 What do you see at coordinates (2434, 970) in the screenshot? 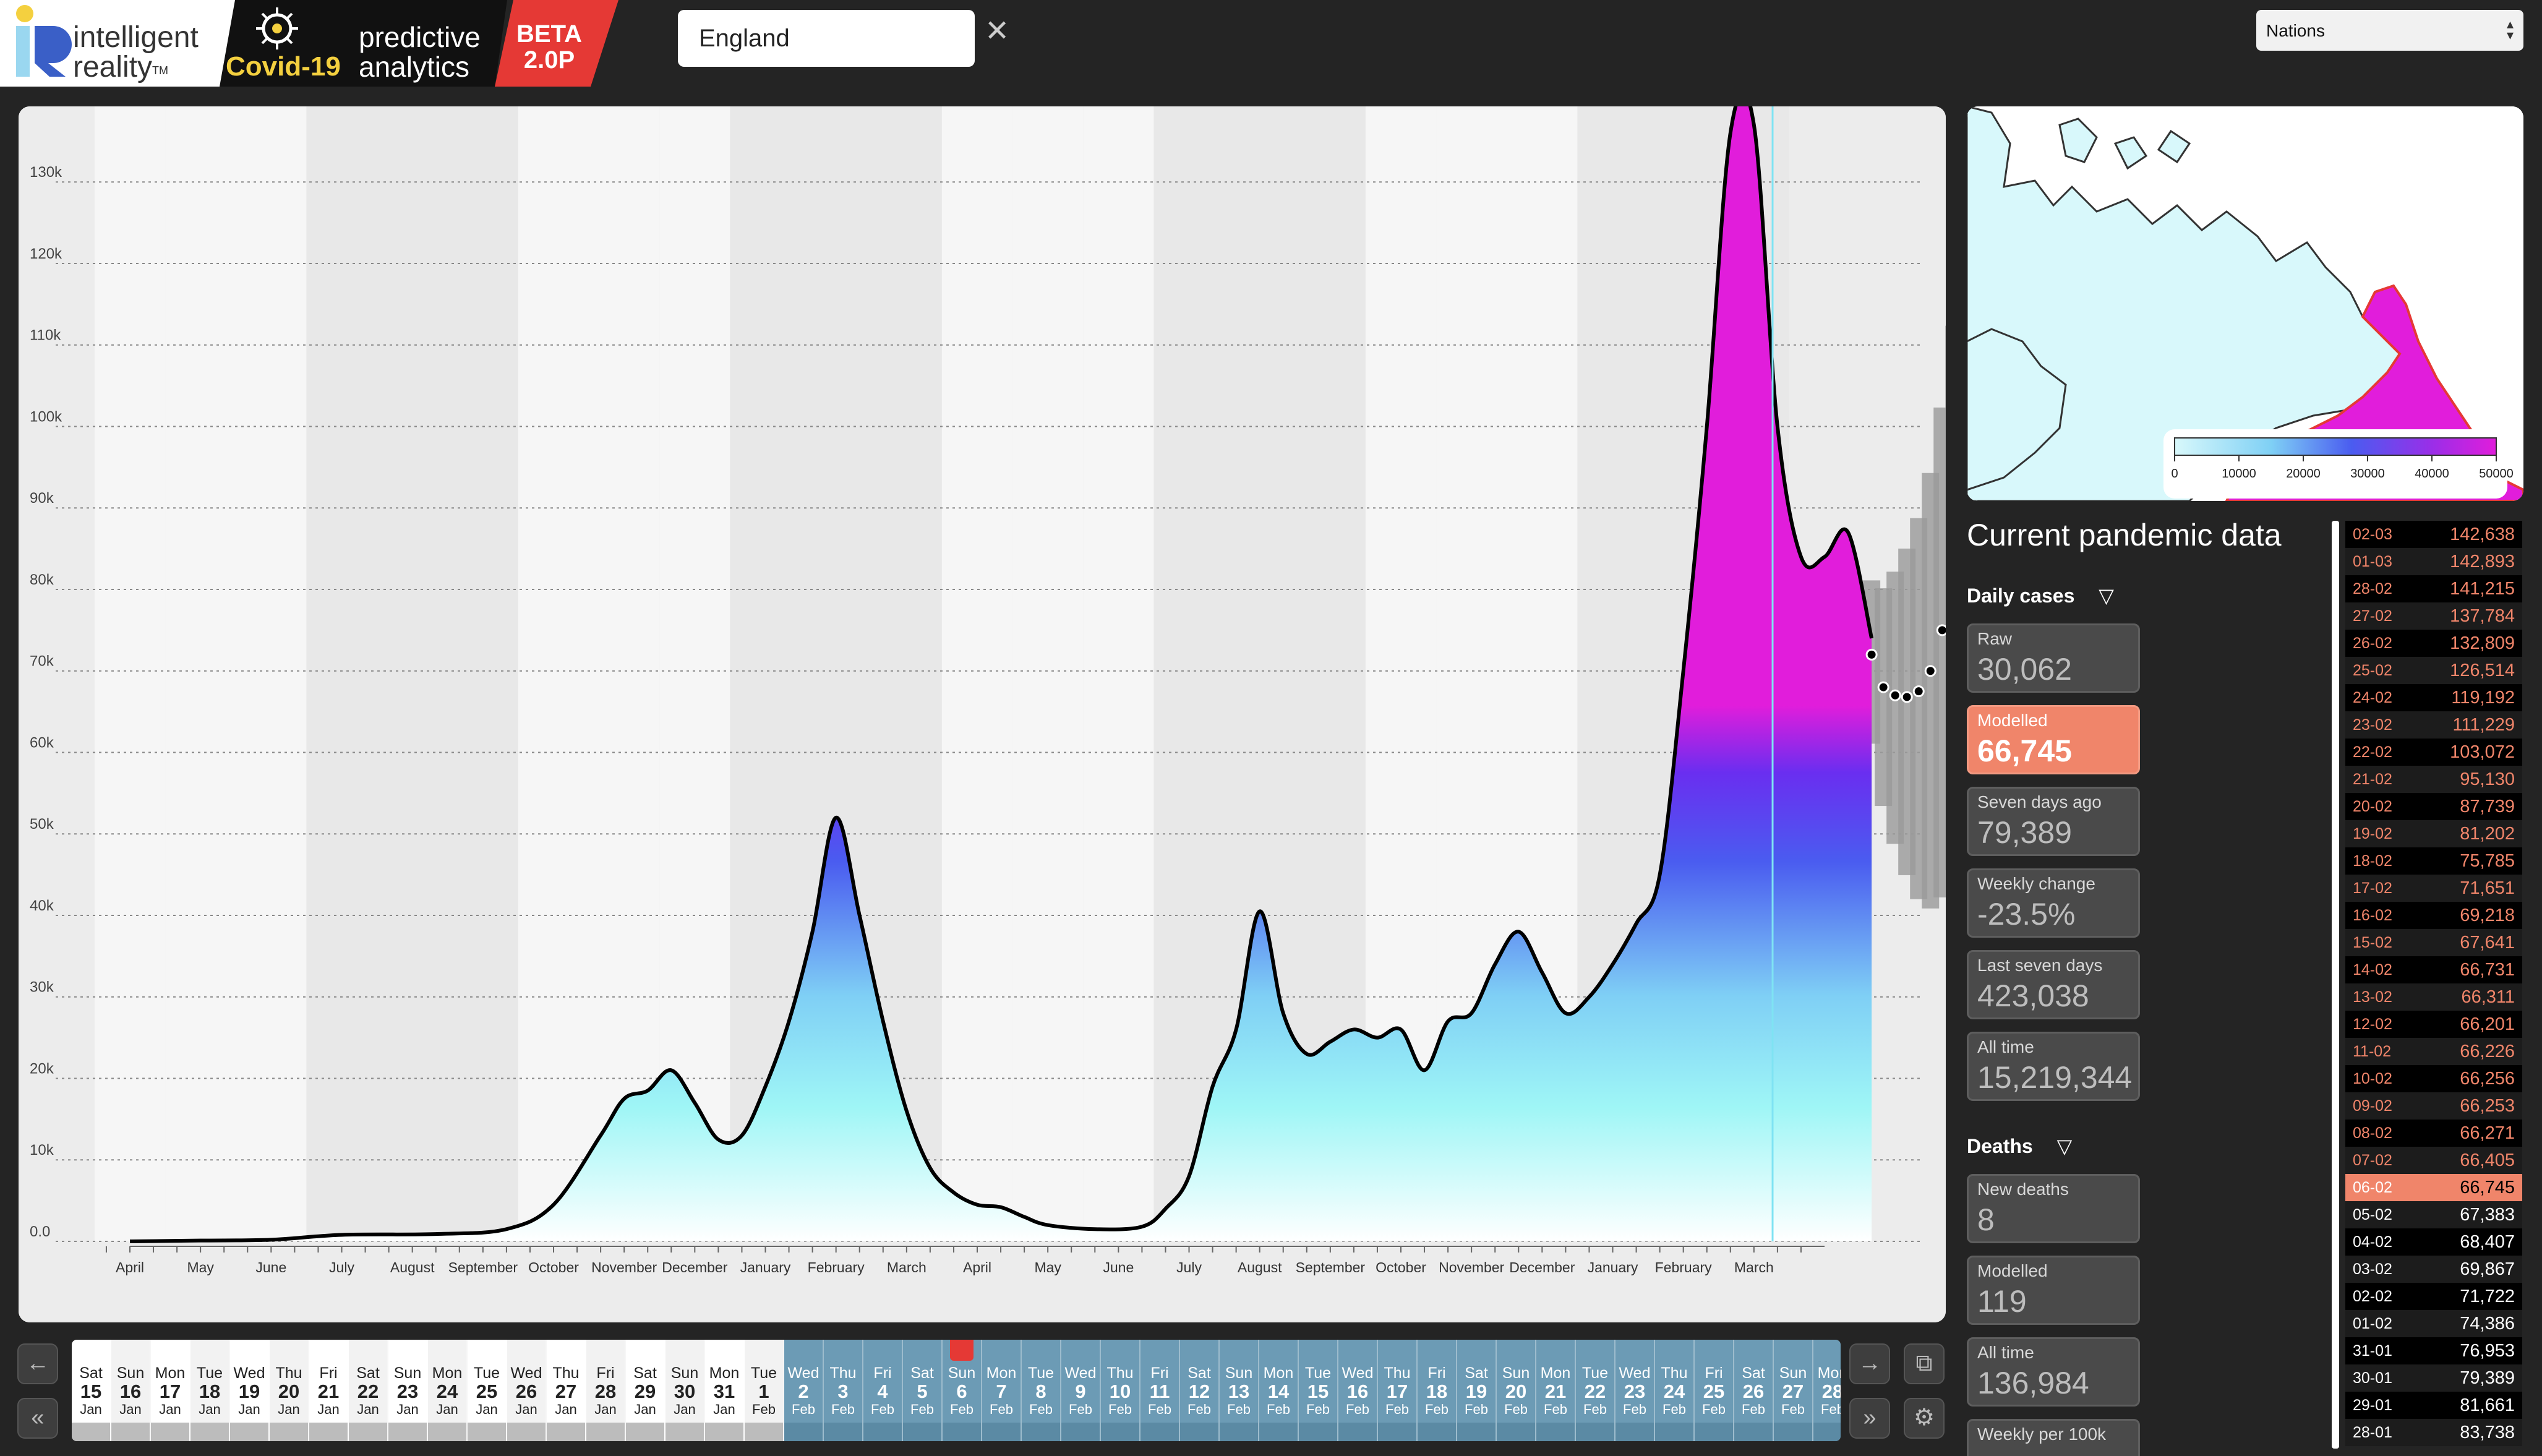
I see `history-row: 14-02 66,731` at bounding box center [2434, 970].